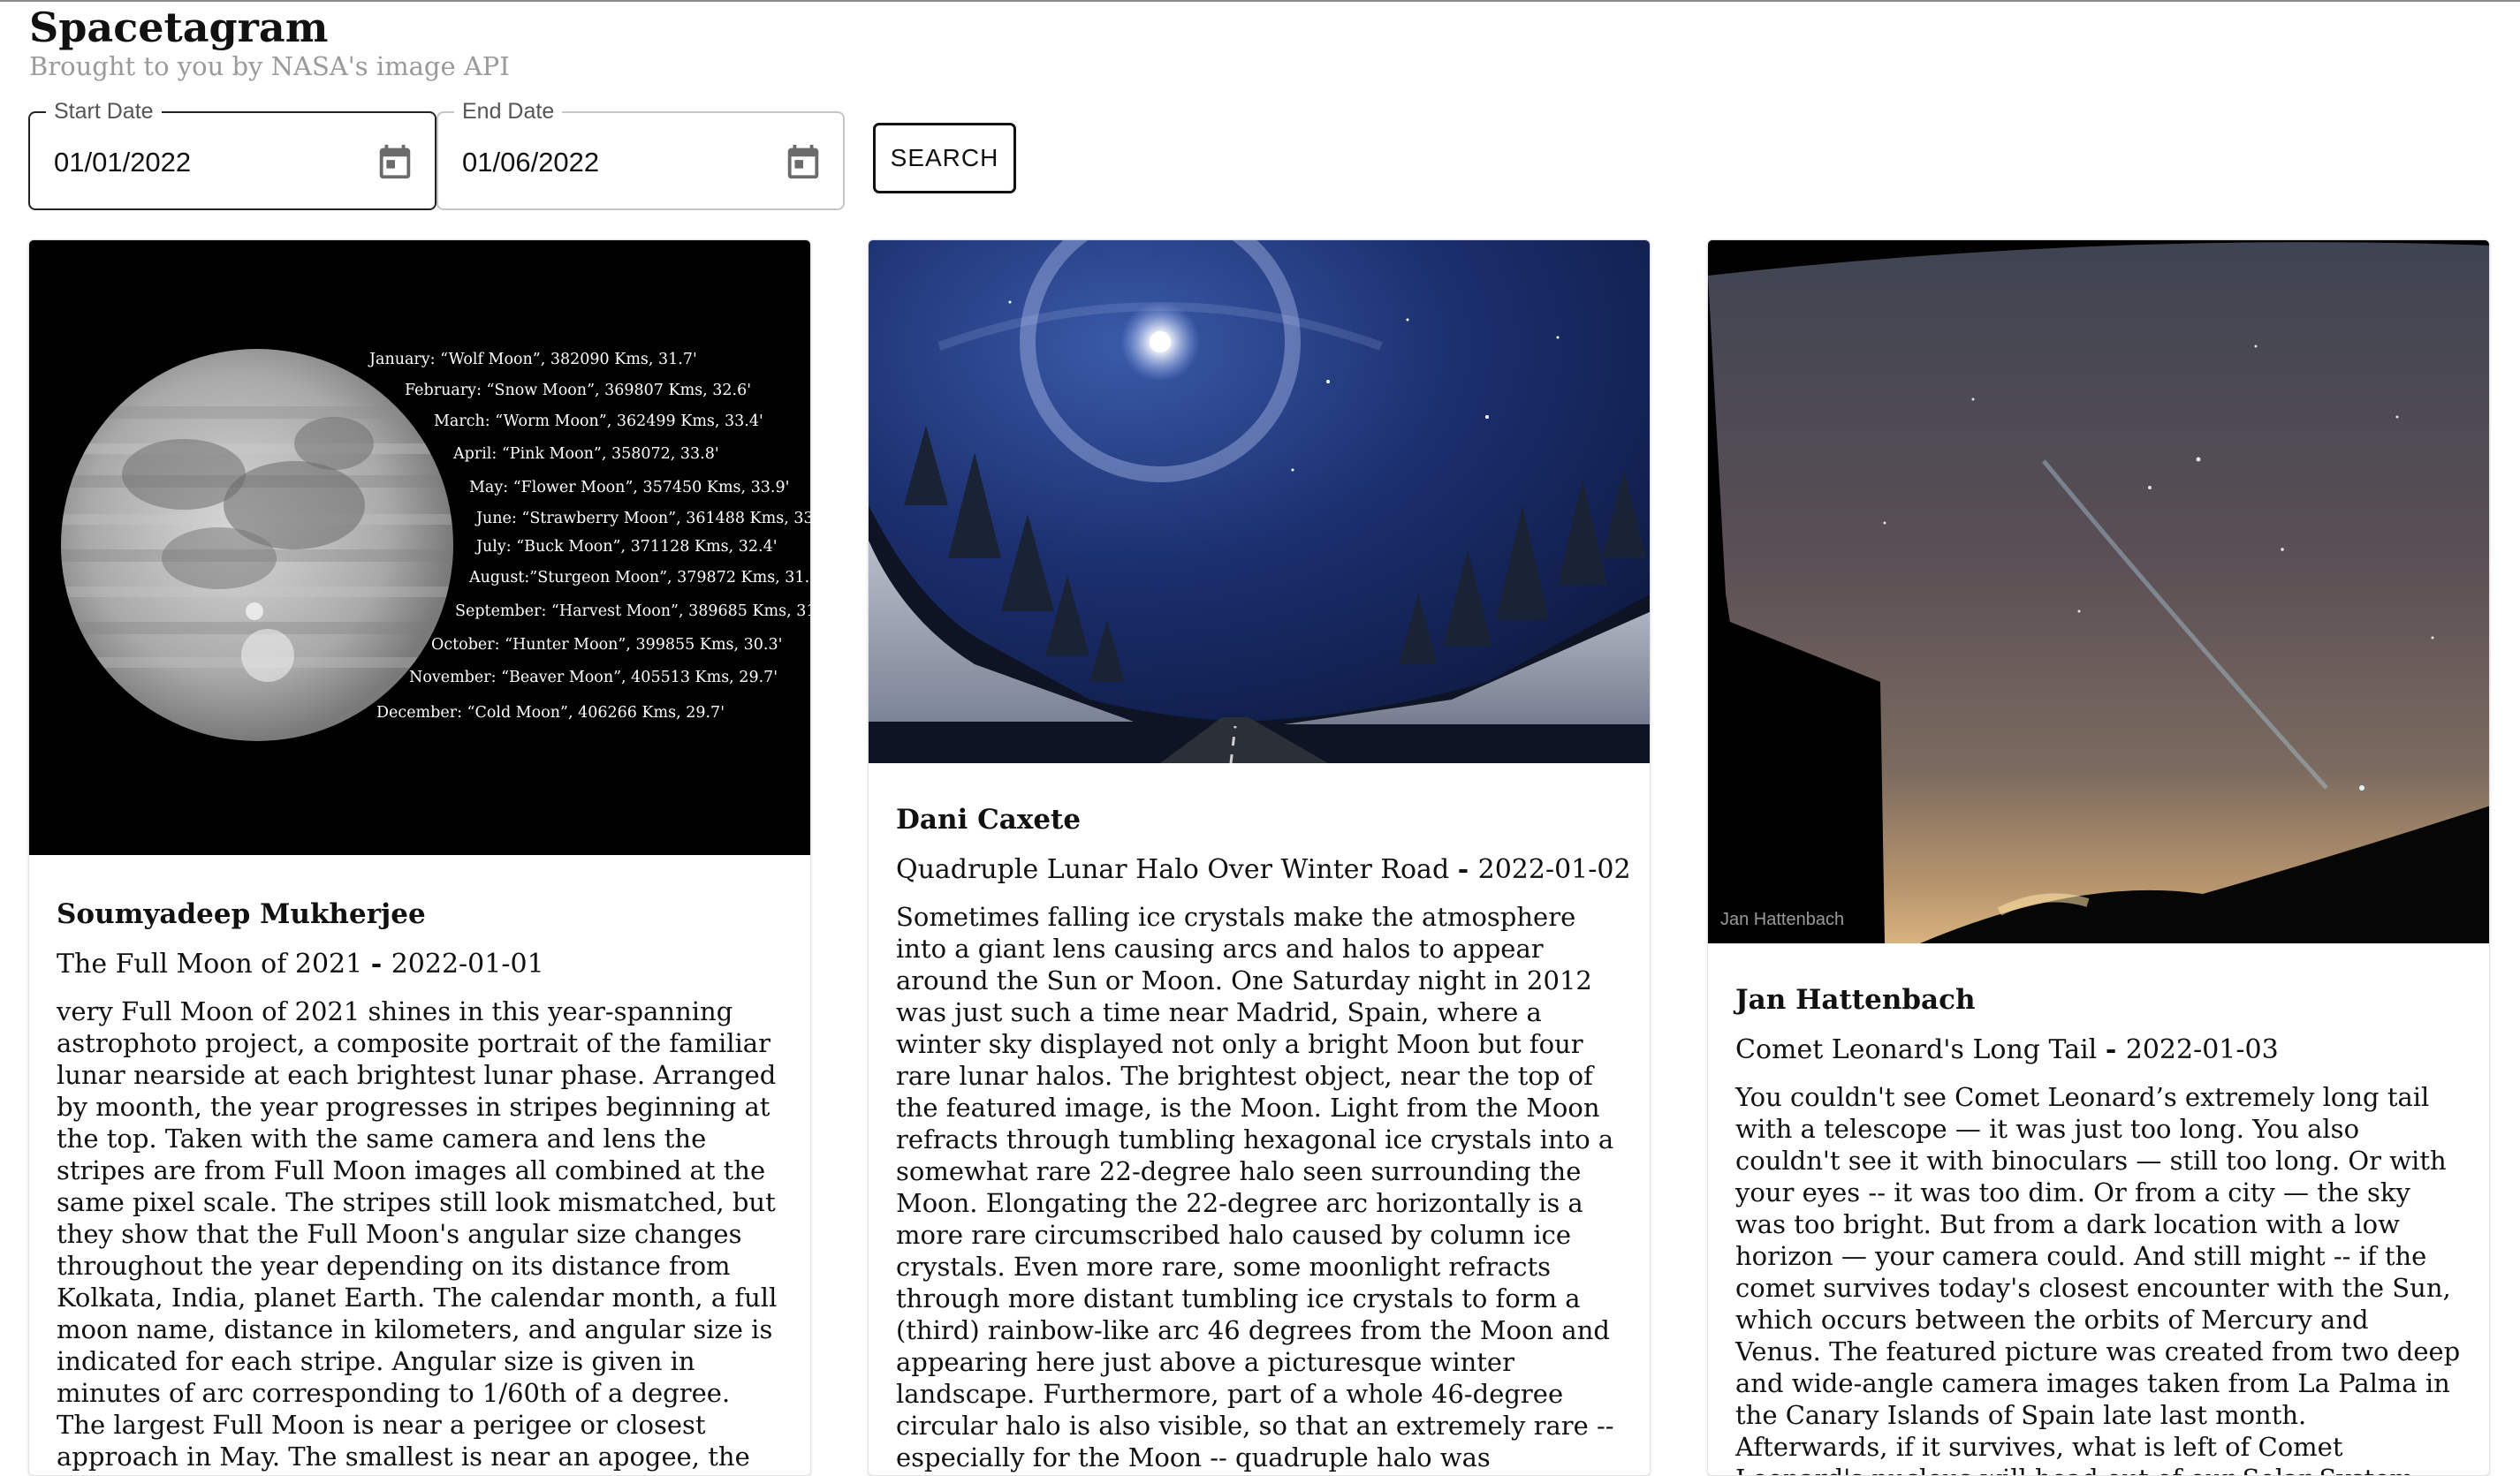  I want to click on moon-label-april: April: “Pink Moon”, 358072, 33.8', so click(585, 454).